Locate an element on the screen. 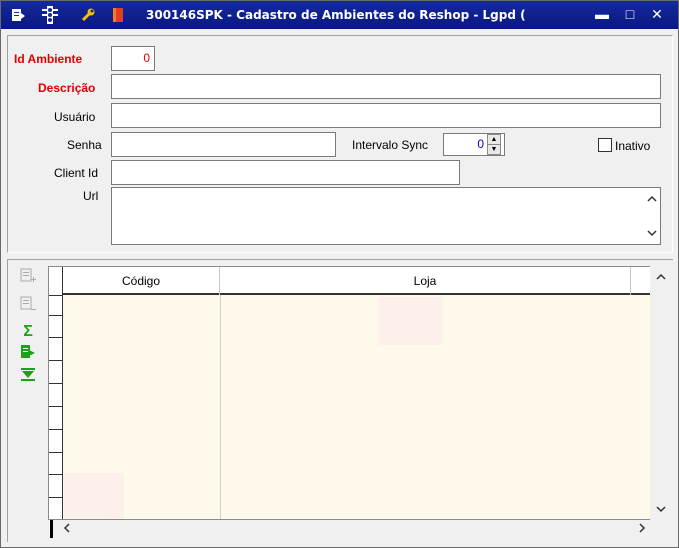  descricao-field is located at coordinates (386, 86).